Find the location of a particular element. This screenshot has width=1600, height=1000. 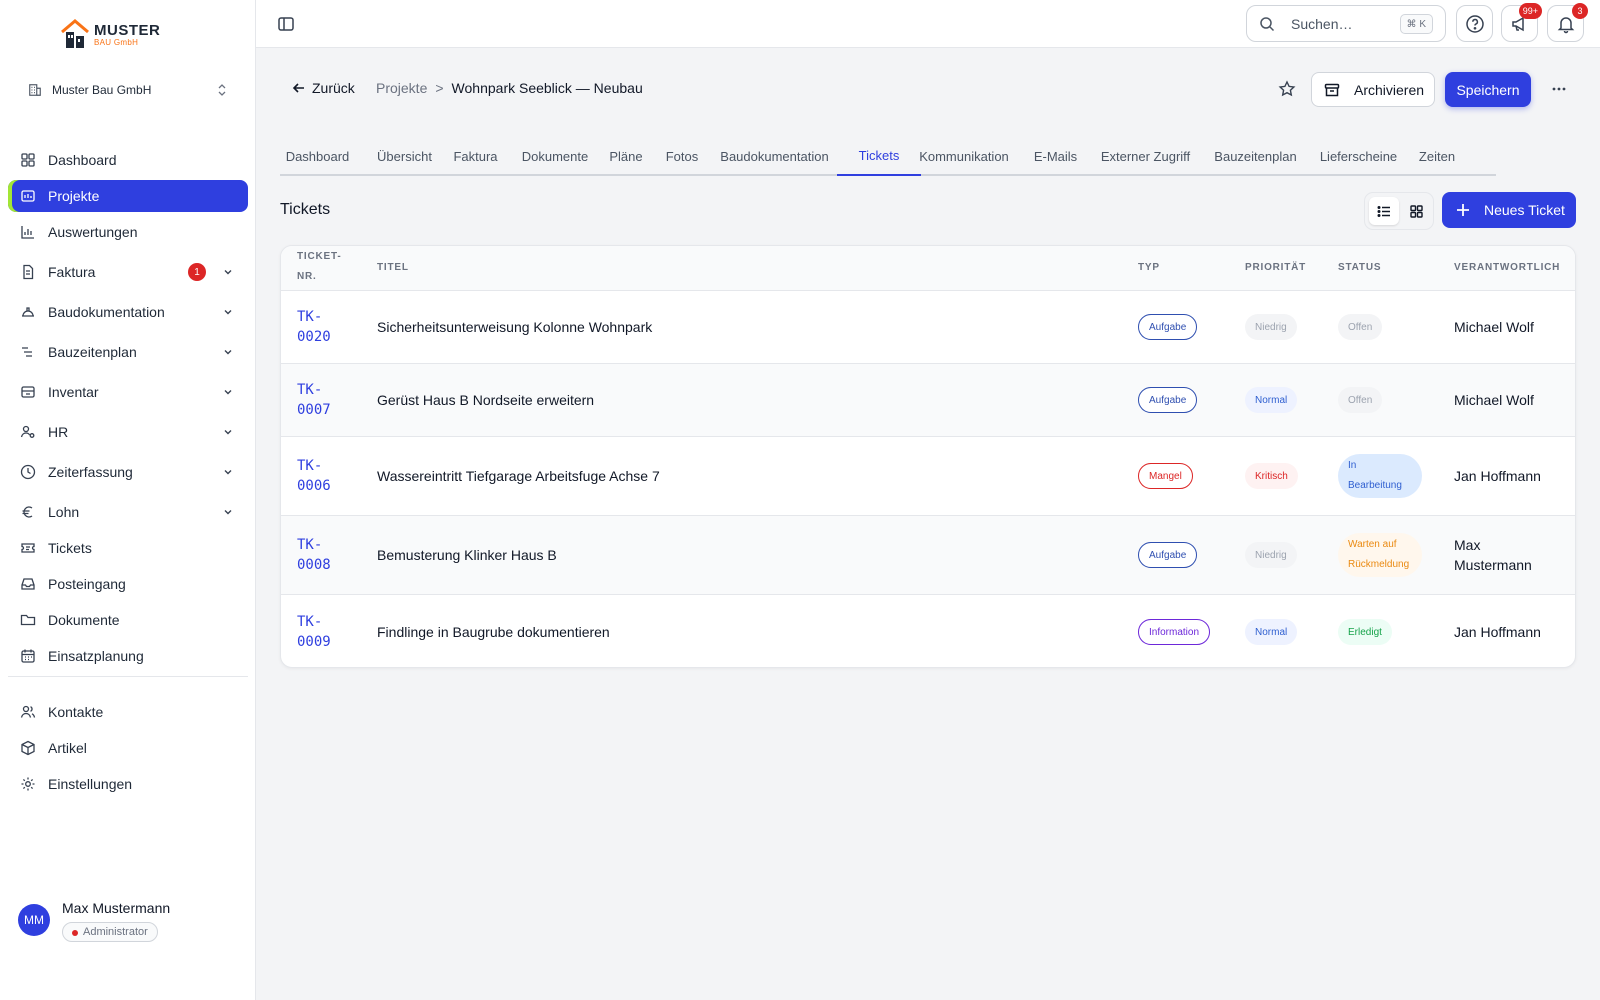

sidebar-item-kontakte: Kontakte is located at coordinates (128, 712).